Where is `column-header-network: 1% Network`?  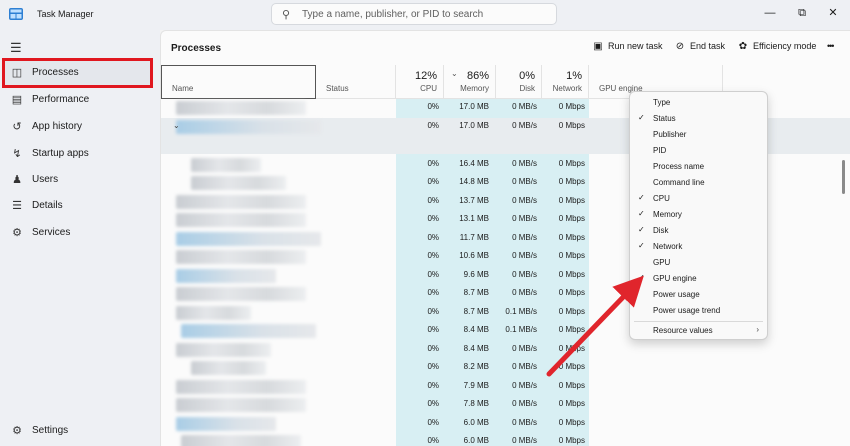
column-header-network: 1% Network is located at coordinates (565, 82).